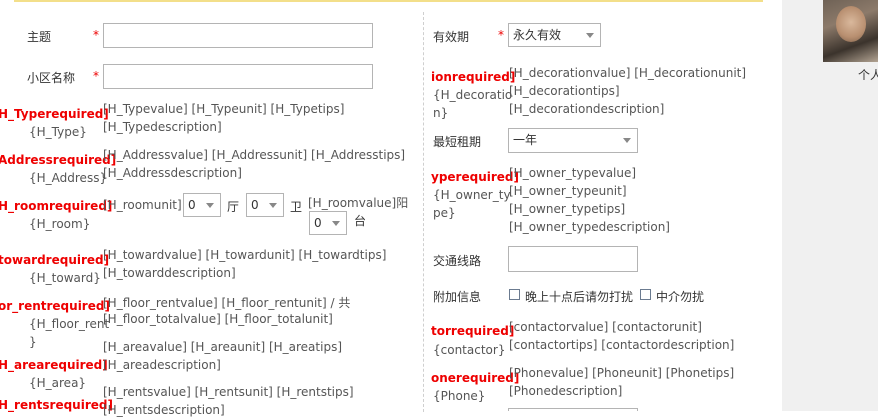  What do you see at coordinates (573, 259) in the screenshot?
I see `traffic-input` at bounding box center [573, 259].